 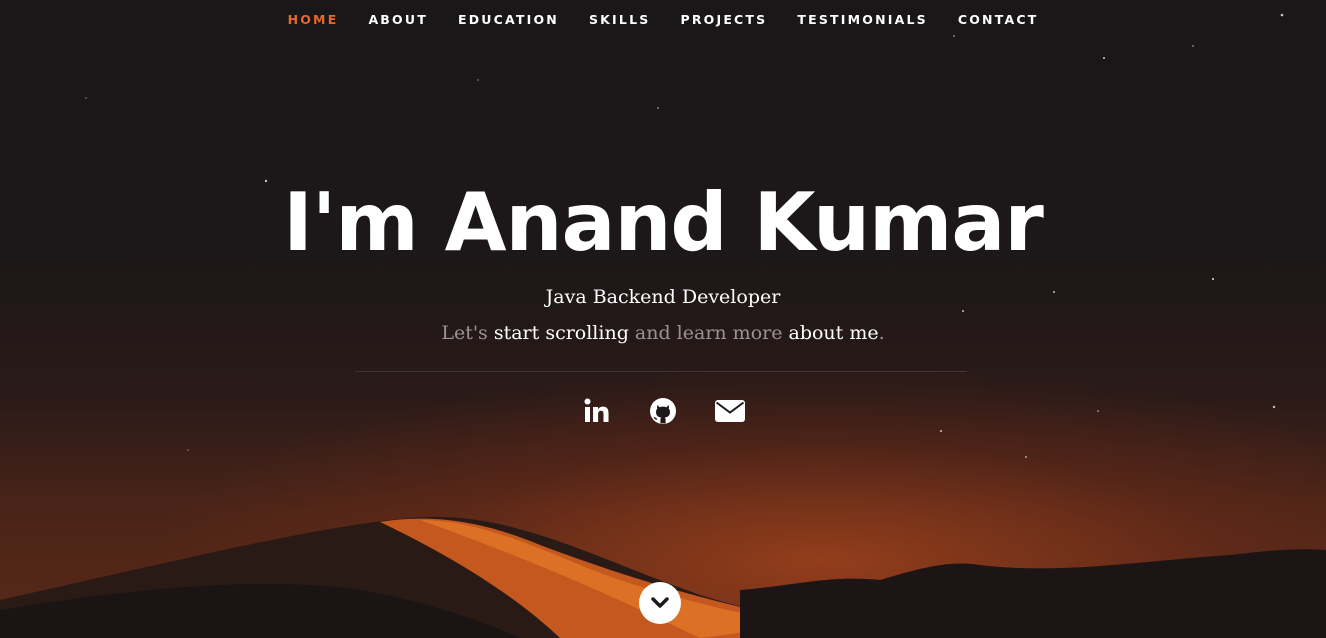 I want to click on nav-item-projects: PROJECTS, so click(x=723, y=20).